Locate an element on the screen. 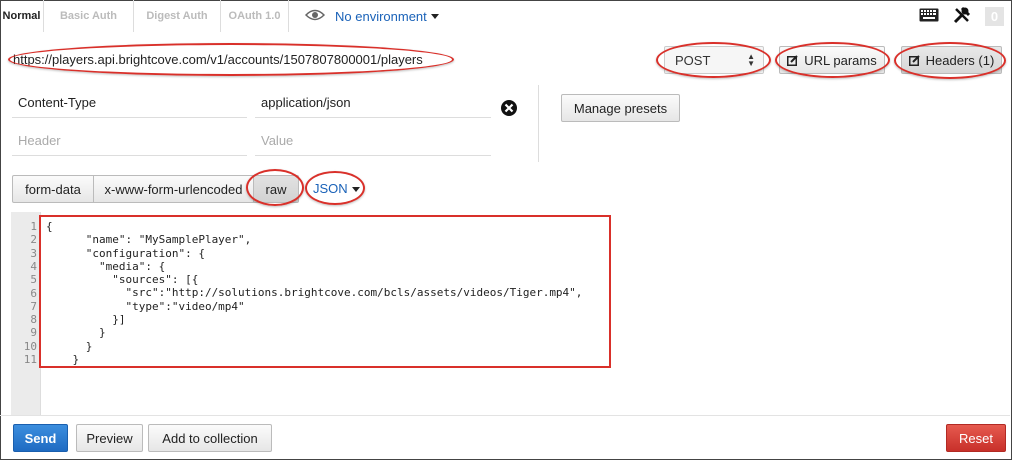 Image resolution: width=1012 pixels, height=460 pixels. divider is located at coordinates (538, 123).